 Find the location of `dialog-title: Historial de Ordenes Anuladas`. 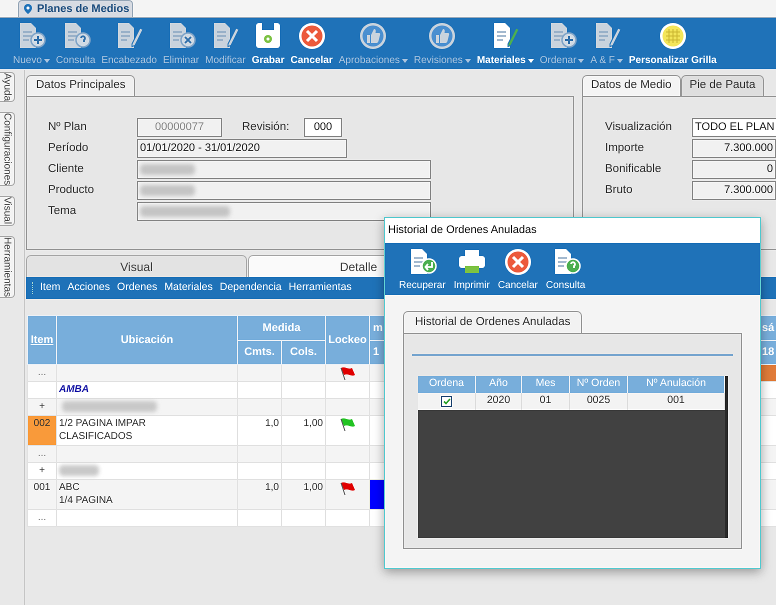

dialog-title: Historial de Ordenes Anuladas is located at coordinates (462, 230).